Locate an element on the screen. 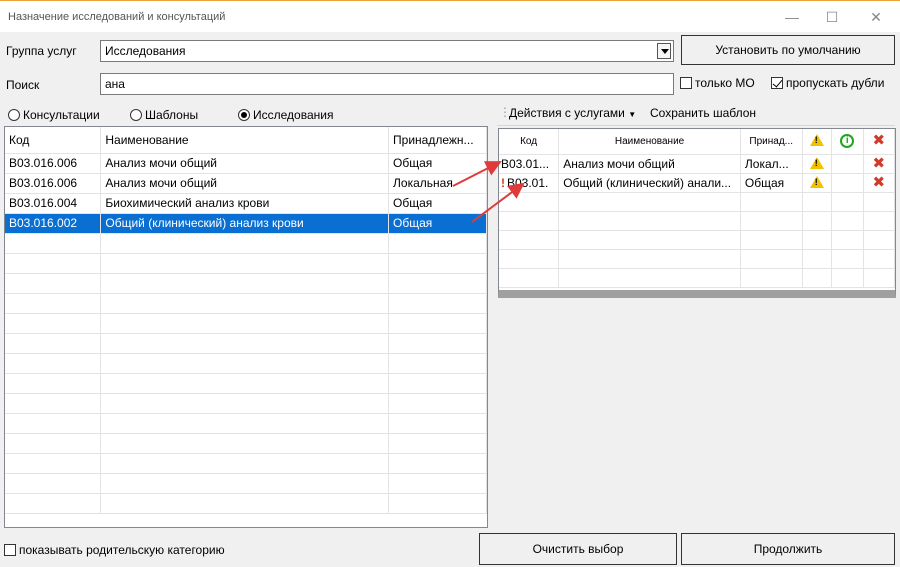 The width and height of the screenshot is (900, 567). warning-icon is located at coordinates (816, 140).